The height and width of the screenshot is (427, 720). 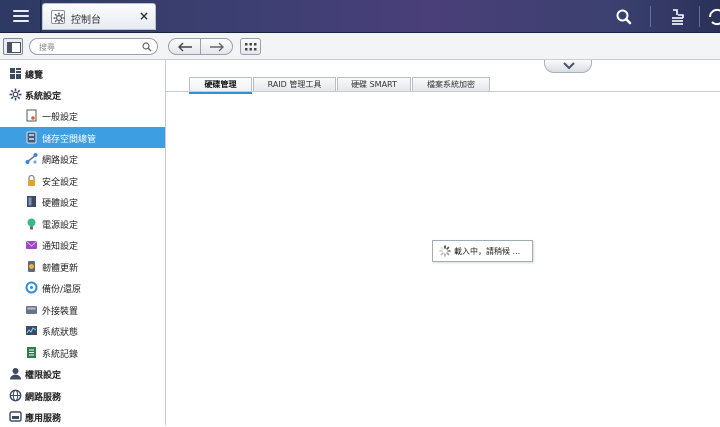 What do you see at coordinates (31, 244) in the screenshot?
I see `notification-icon` at bounding box center [31, 244].